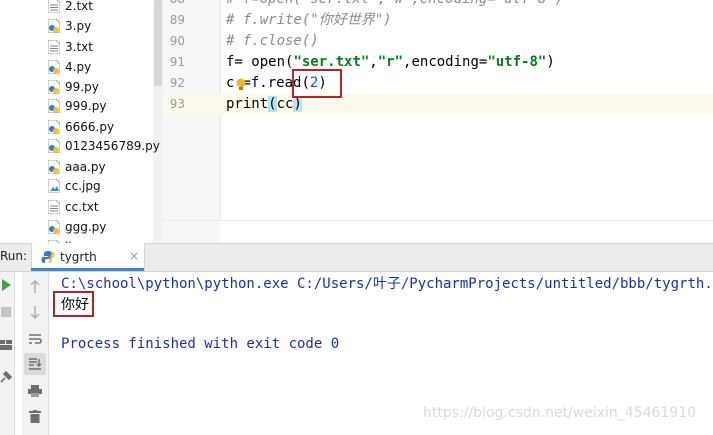 The width and height of the screenshot is (713, 435). I want to click on code-token: ,, so click(373, 62).